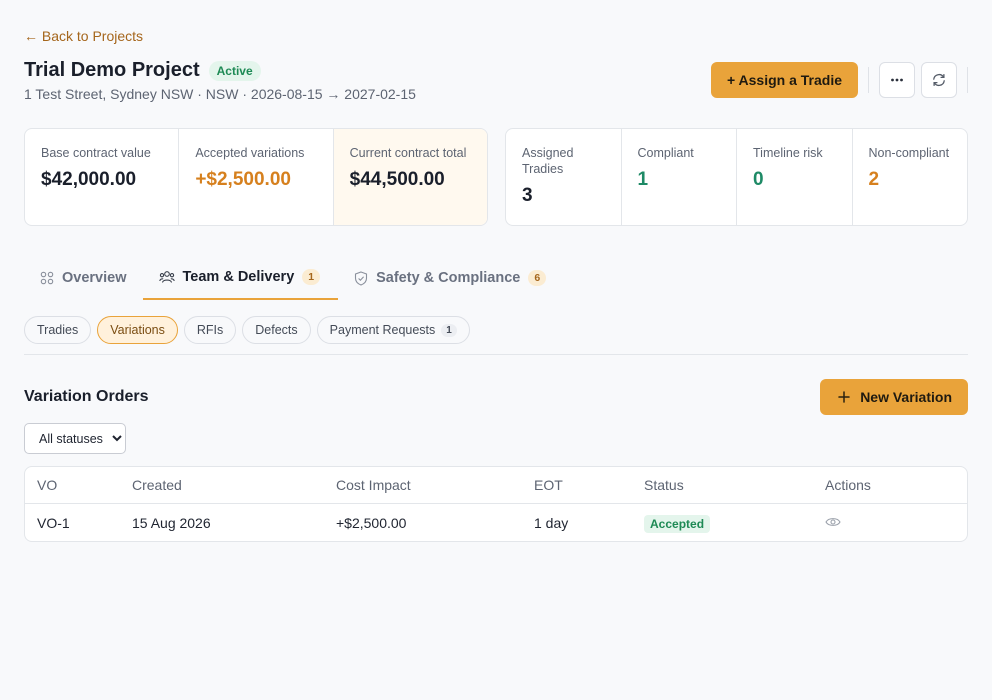 The width and height of the screenshot is (992, 700). I want to click on more-options-button, so click(897, 80).